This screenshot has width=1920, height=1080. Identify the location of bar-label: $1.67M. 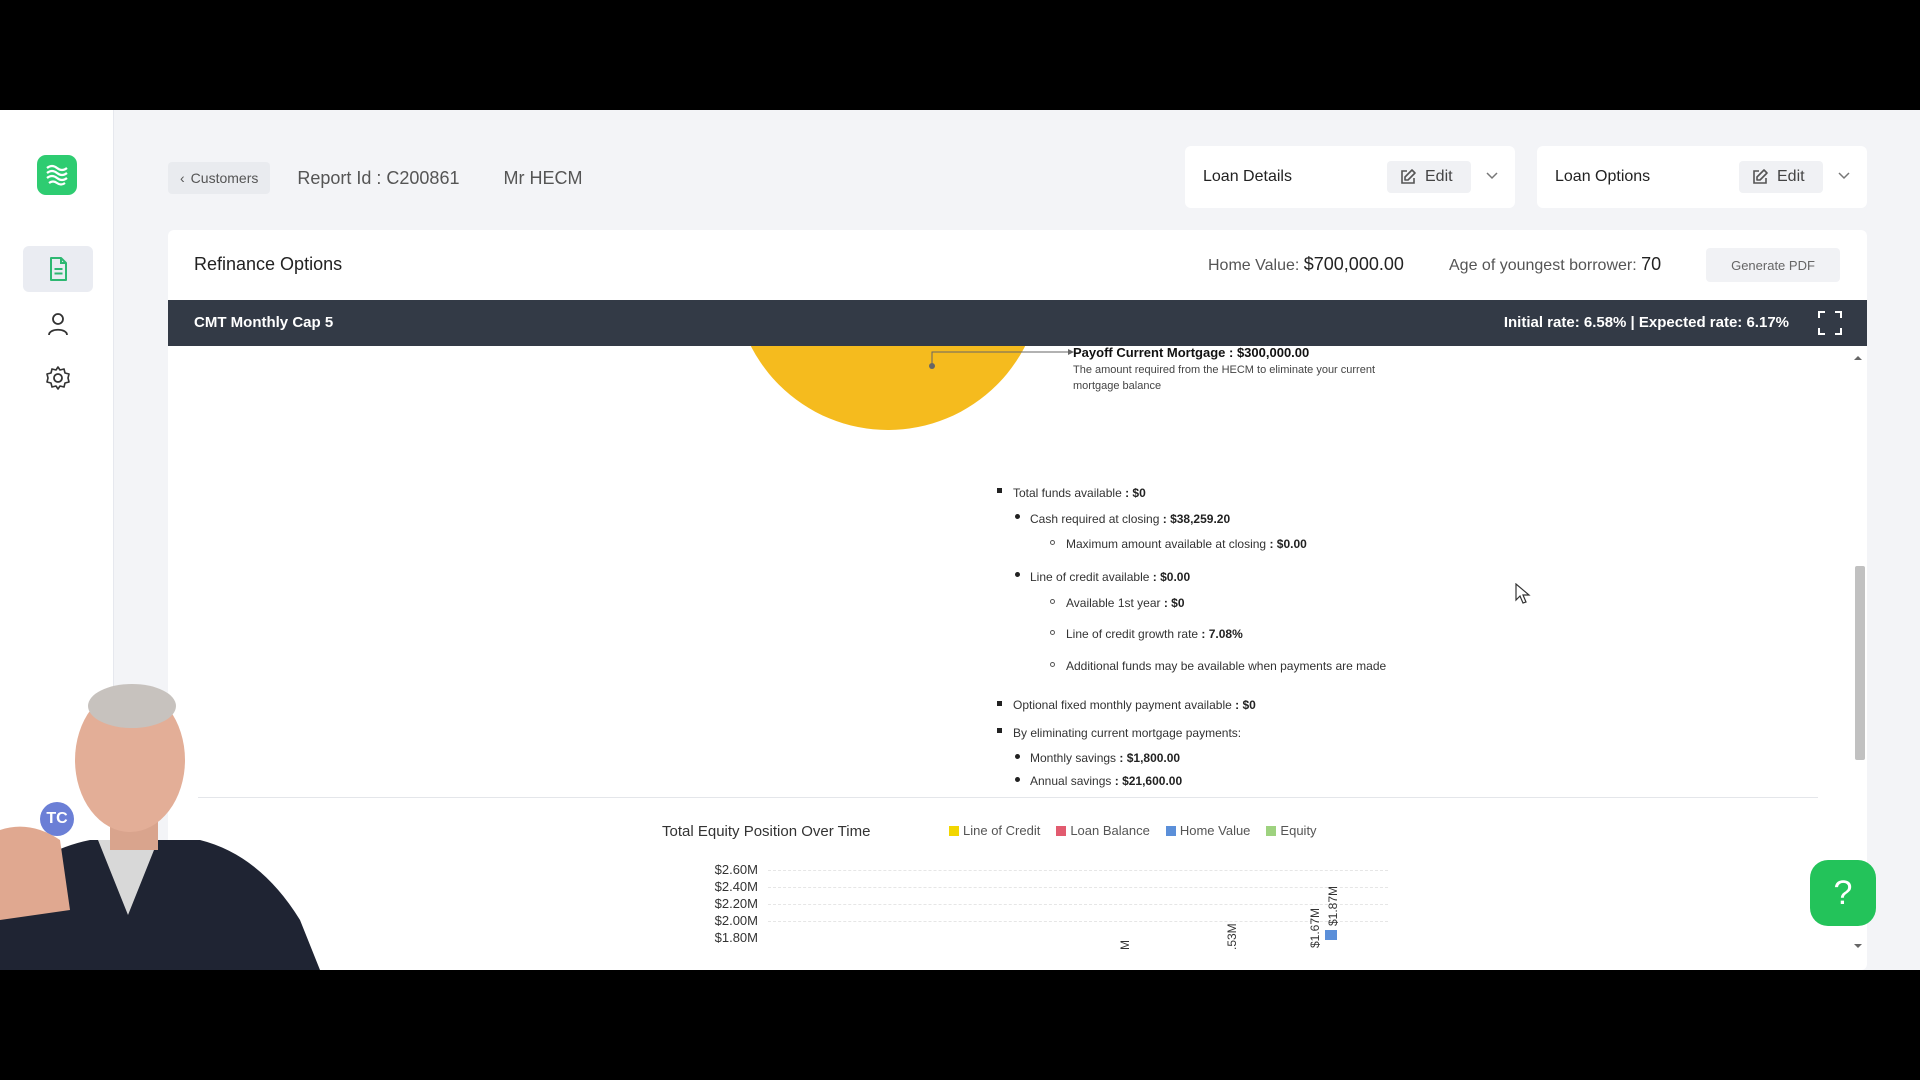
(1315, 927).